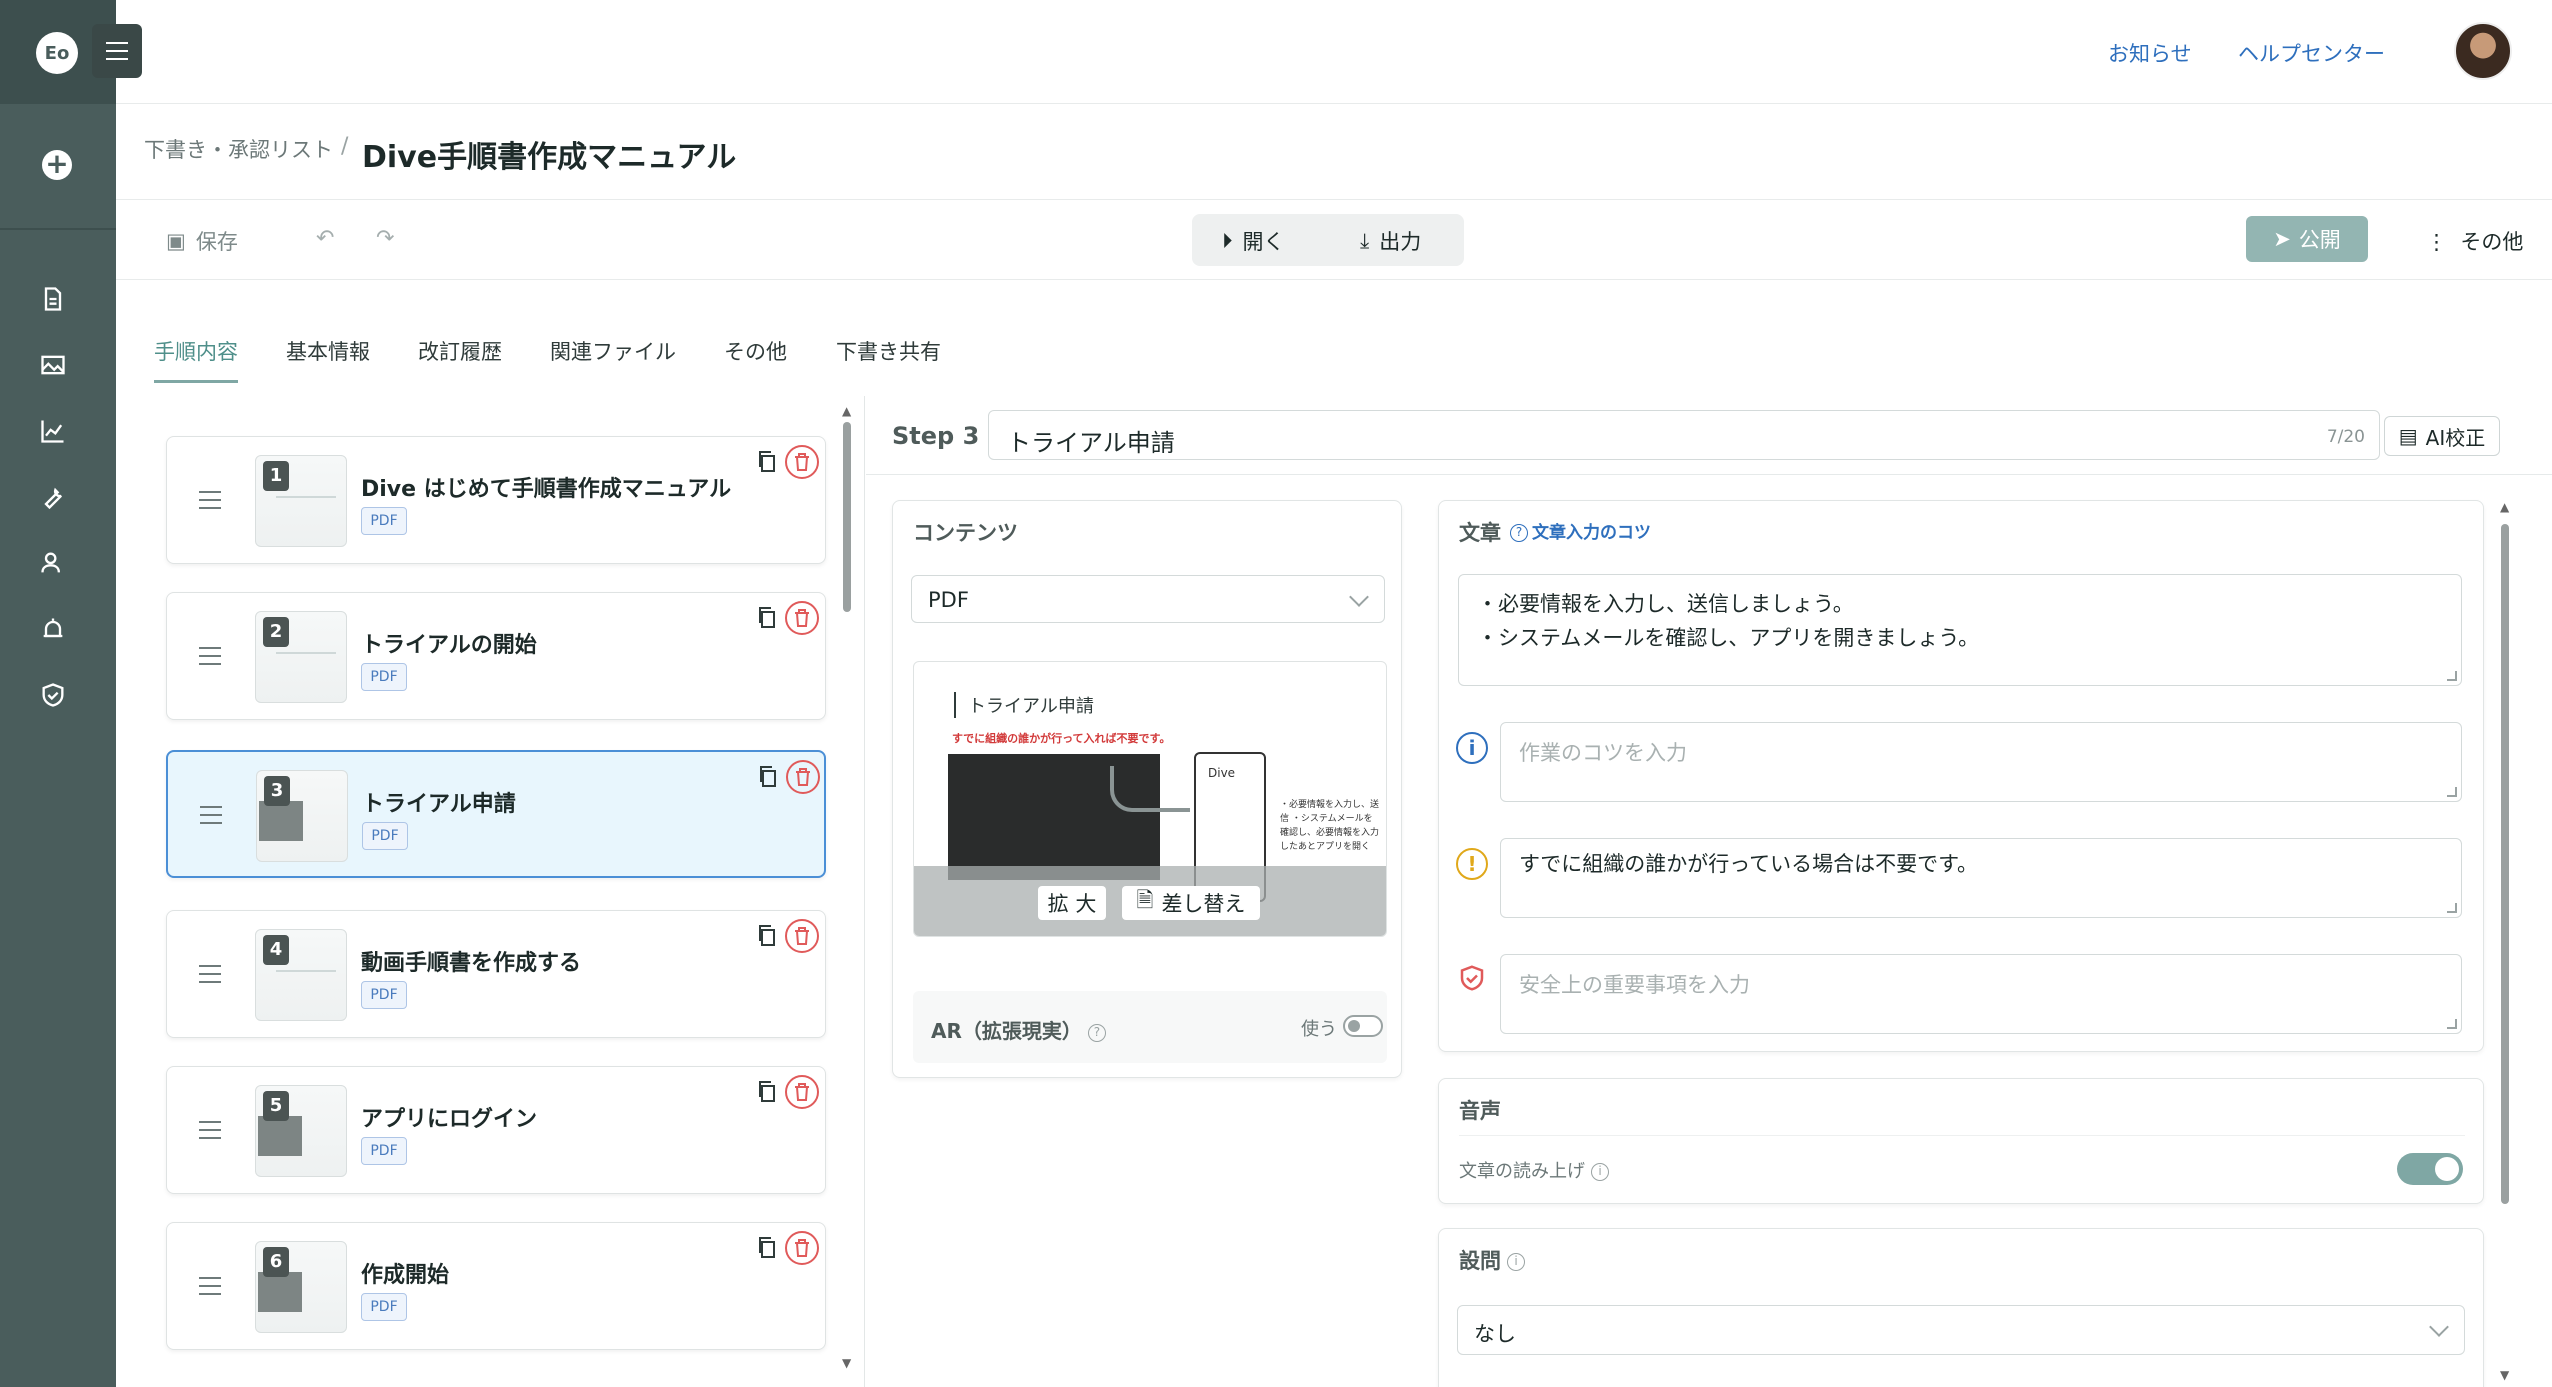 Image resolution: width=2552 pixels, height=1387 pixels. What do you see at coordinates (1334, 240) in the screenshot?
I see `editor-toolbar: ▣ 保存 ↶ ↷ ⏵ 開く ⤓ 出力 ➤ 公開 ⋮ その他` at bounding box center [1334, 240].